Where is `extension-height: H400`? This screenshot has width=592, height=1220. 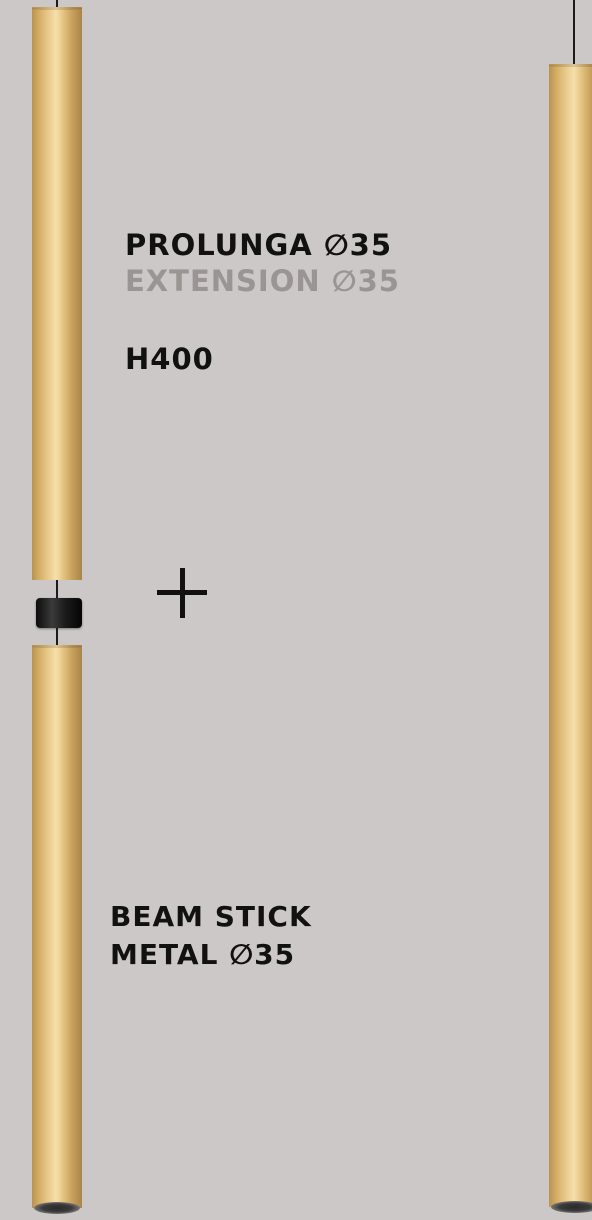
extension-height: H400 is located at coordinates (169, 359).